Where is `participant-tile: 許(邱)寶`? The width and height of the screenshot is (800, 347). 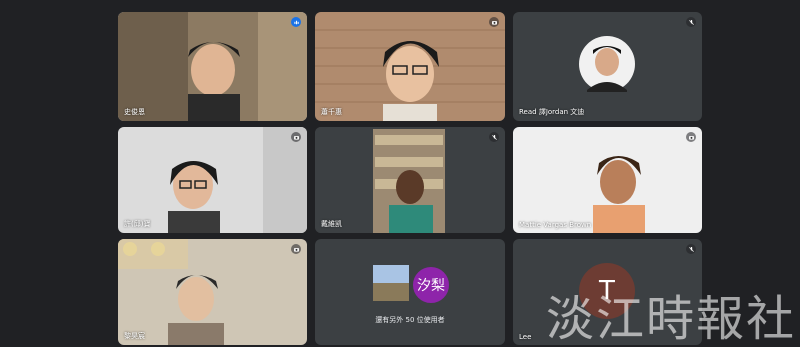
participant-tile: 許(邱)寶 is located at coordinates (212, 180).